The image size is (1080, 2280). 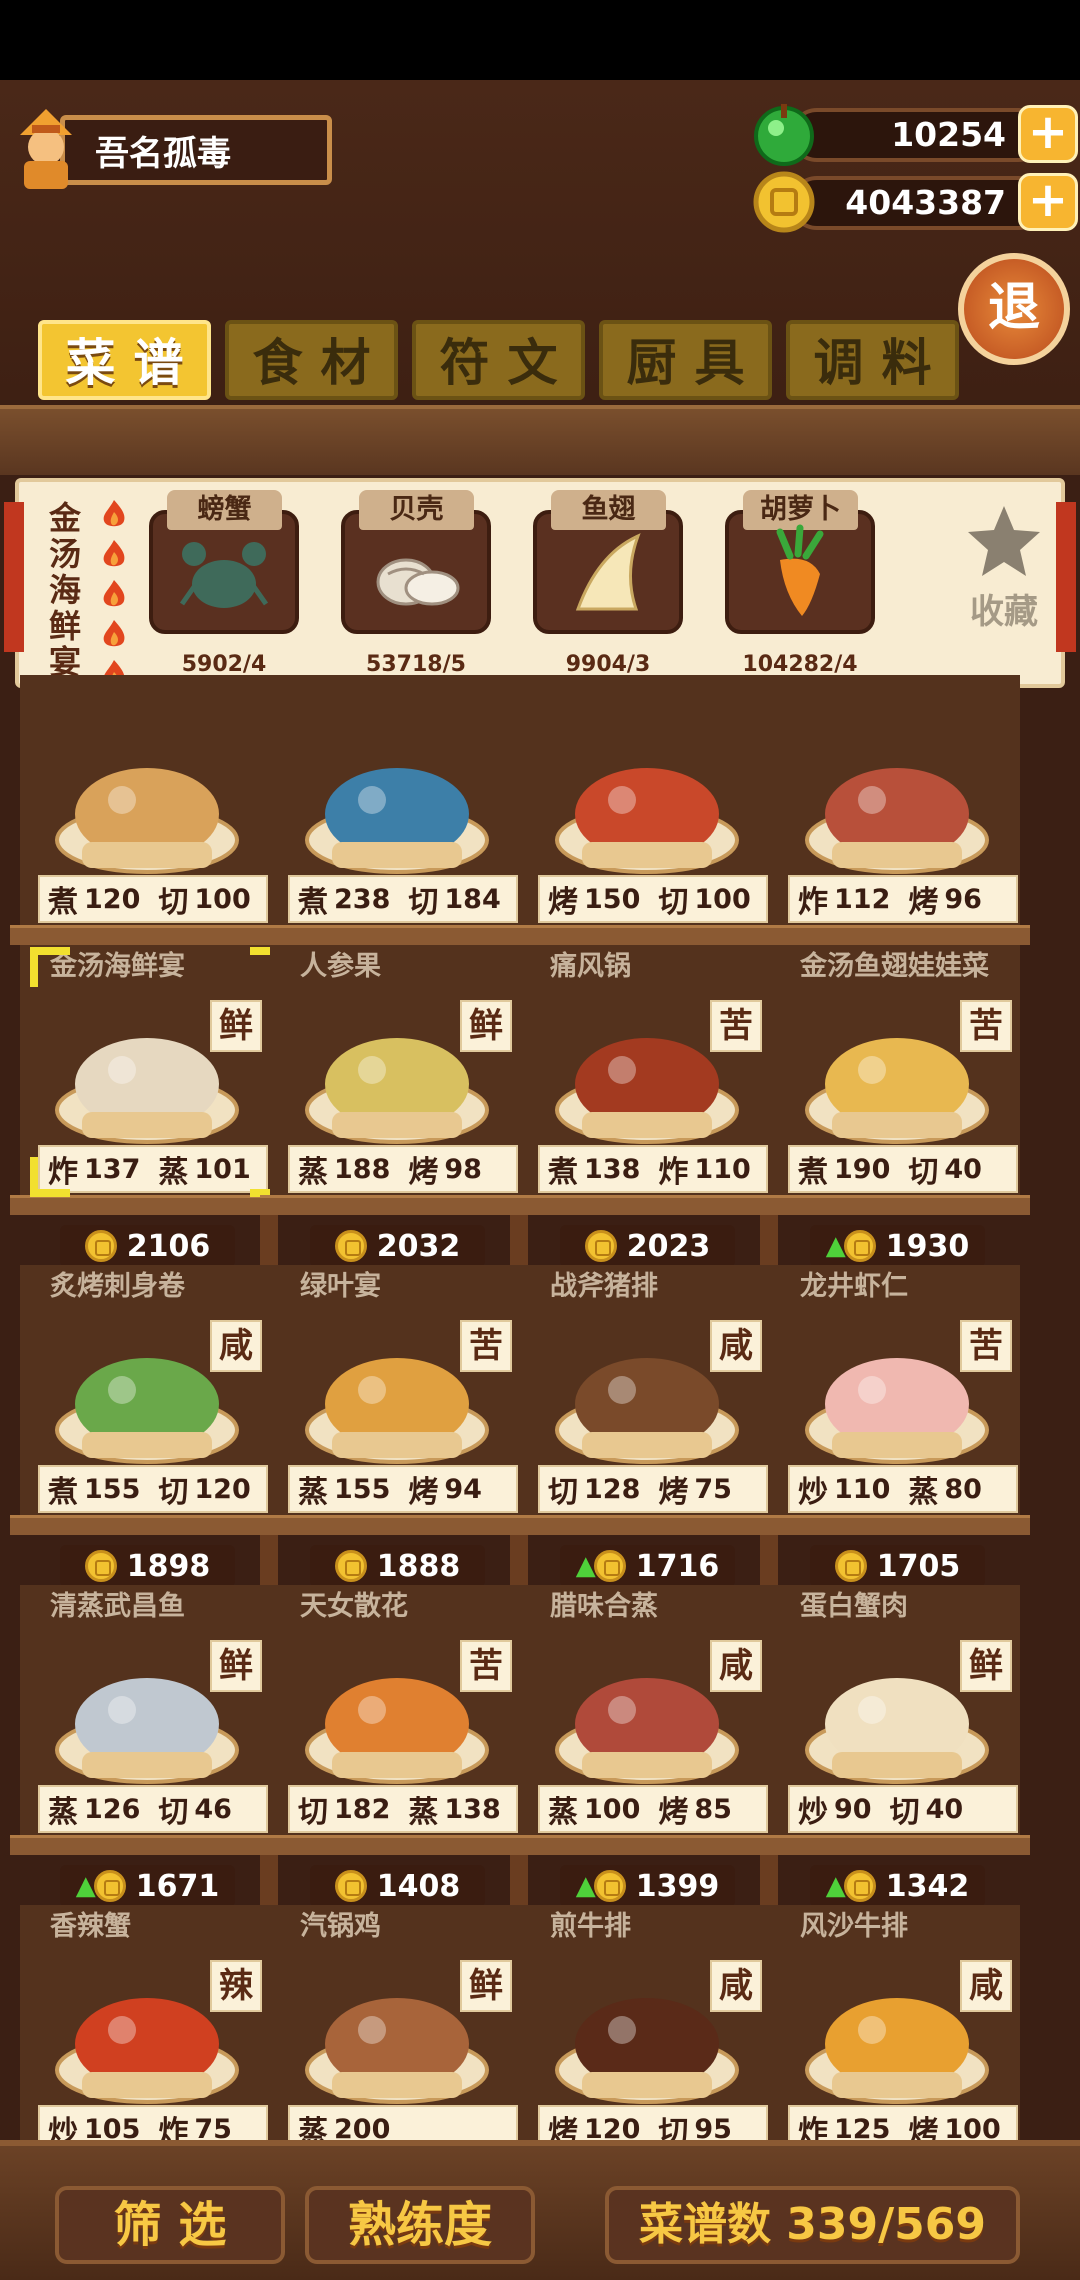 I want to click on recipe-card: 人参果鲜蒸 188 烤 98 2032, so click(x=395, y=1106).